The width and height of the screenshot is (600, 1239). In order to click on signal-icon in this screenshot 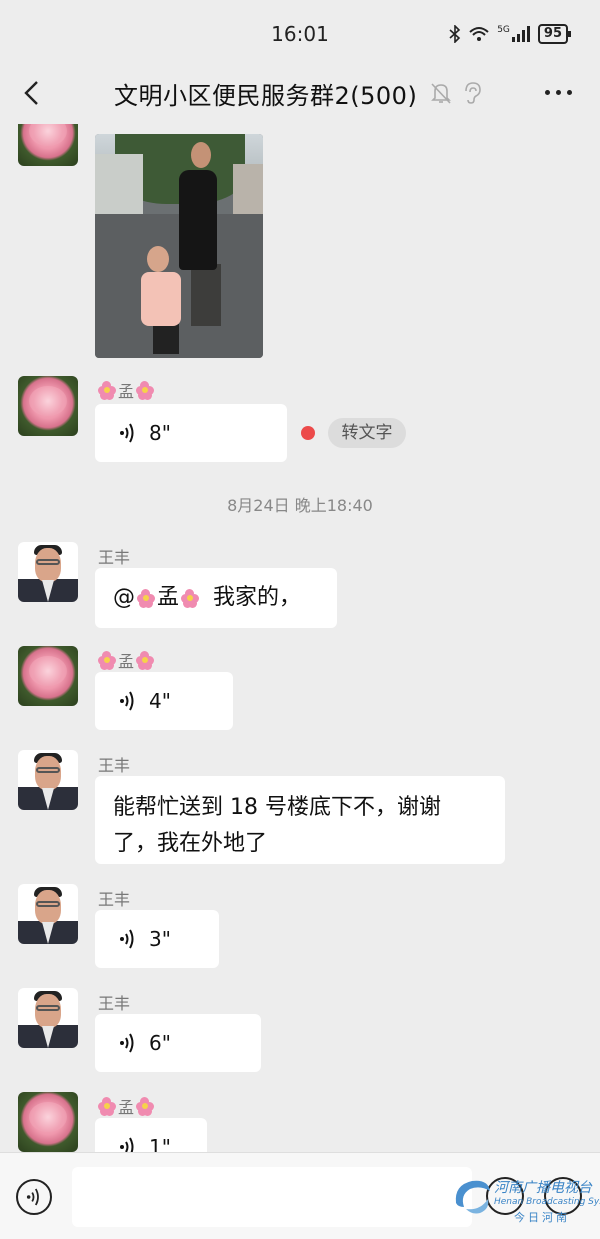, I will do `click(520, 34)`.